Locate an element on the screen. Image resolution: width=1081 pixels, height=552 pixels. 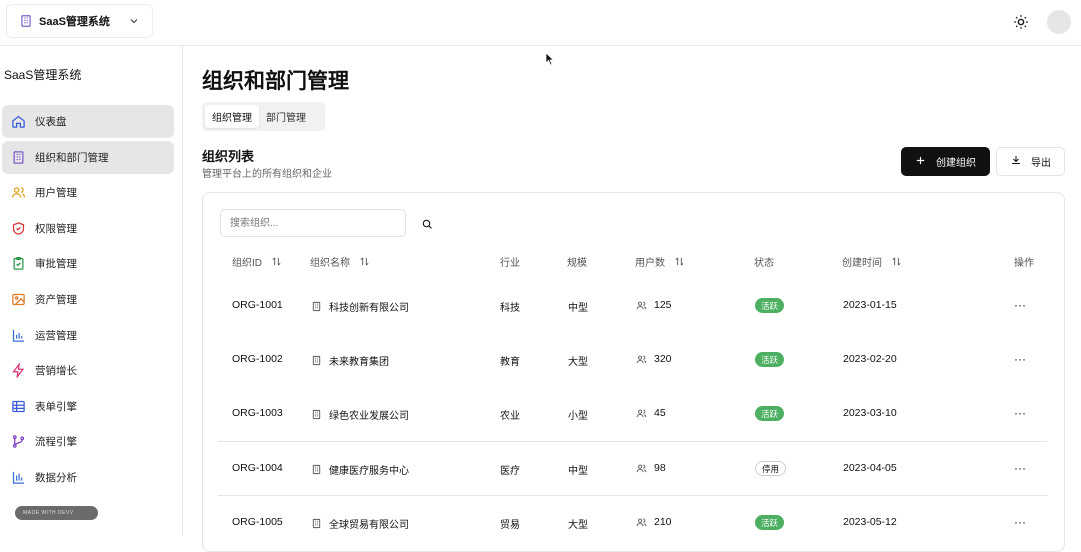
org-name: 科技创新有限公司 is located at coordinates (360, 306).